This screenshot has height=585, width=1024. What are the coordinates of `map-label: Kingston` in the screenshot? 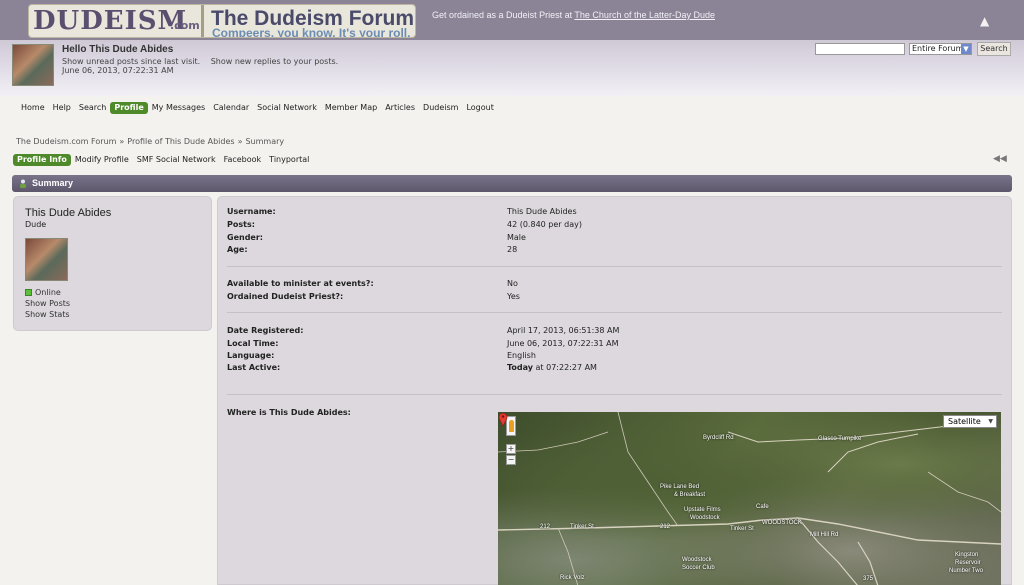 It's located at (967, 555).